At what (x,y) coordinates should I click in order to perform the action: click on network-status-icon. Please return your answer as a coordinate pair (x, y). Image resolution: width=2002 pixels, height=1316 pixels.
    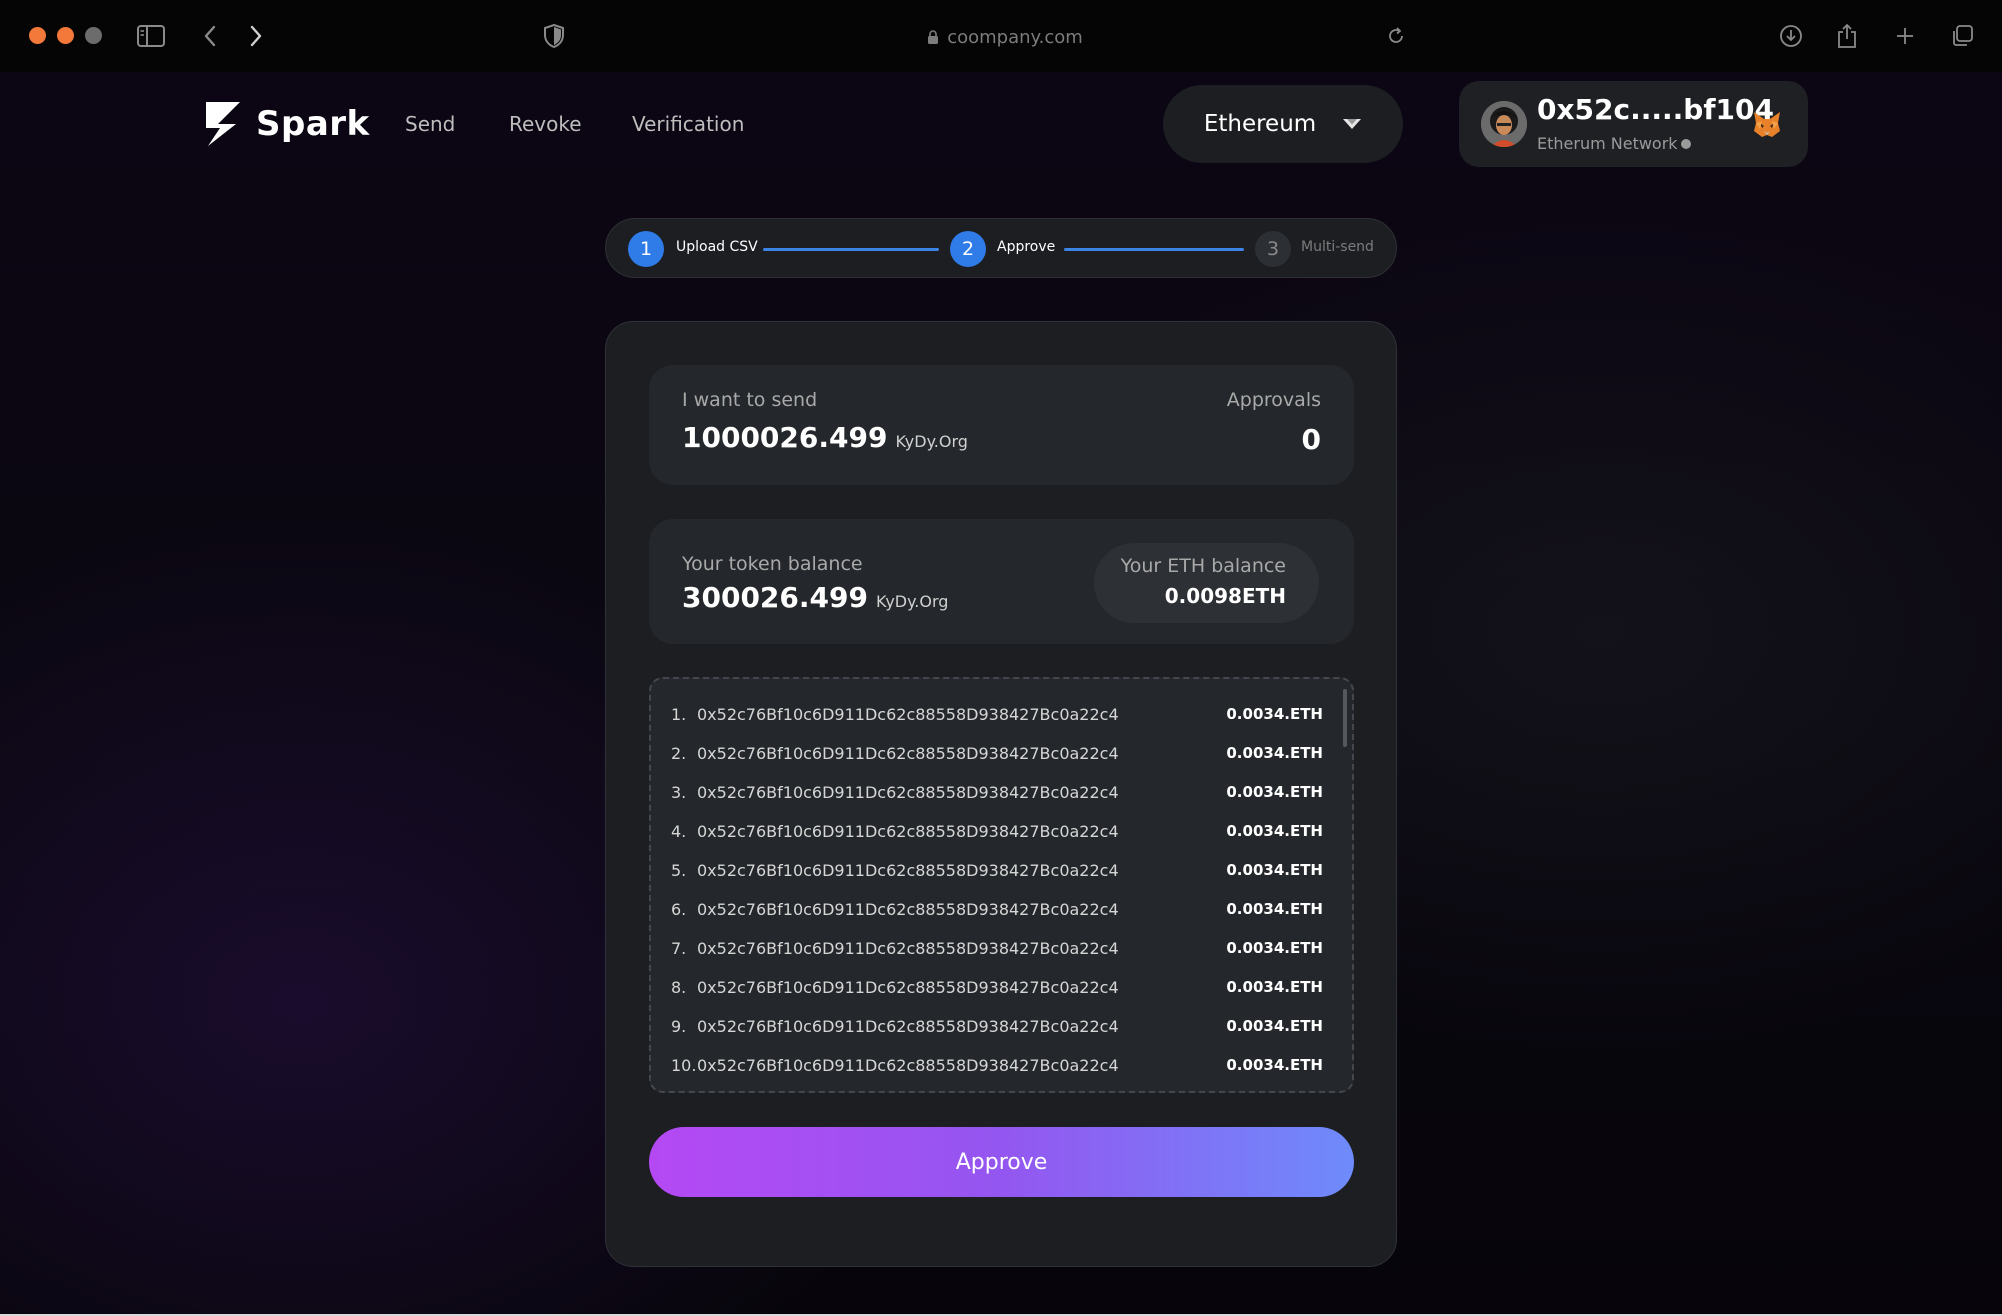
    Looking at the image, I should click on (1685, 143).